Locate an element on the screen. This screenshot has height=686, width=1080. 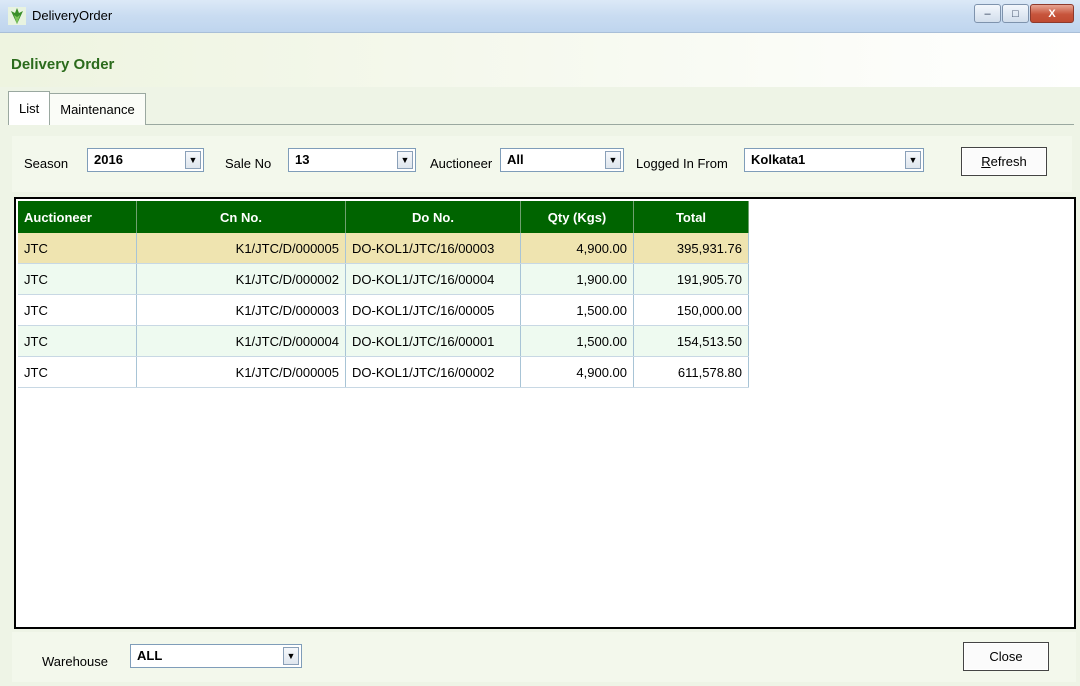
sale-no-label: Sale No is located at coordinates (248, 163).